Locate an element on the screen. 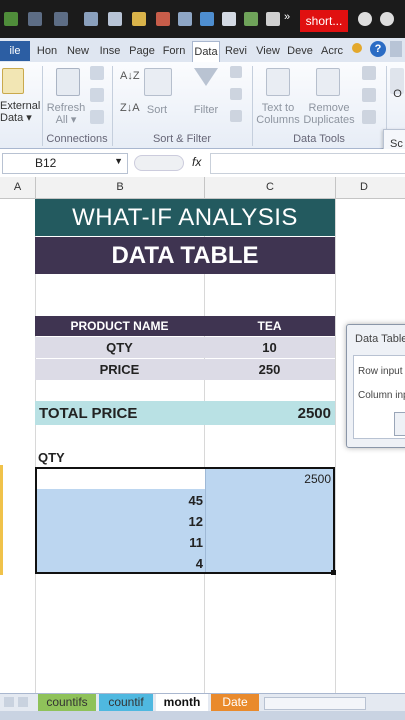 This screenshot has width=405, height=720. reapply-filter-icon is located at coordinates (236, 94).